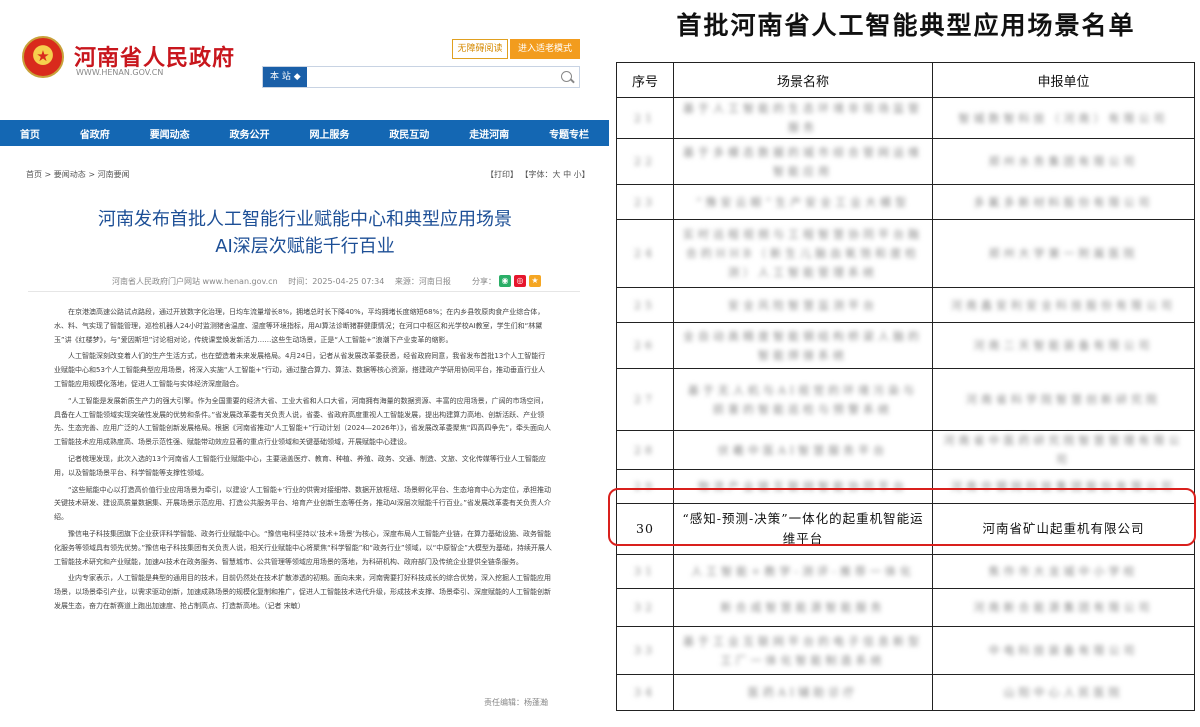 This screenshot has width=1200, height=727. What do you see at coordinates (803, 202) in the screenshot?
I see `row-name: “豫安云眼”生产安全工业大模型` at bounding box center [803, 202].